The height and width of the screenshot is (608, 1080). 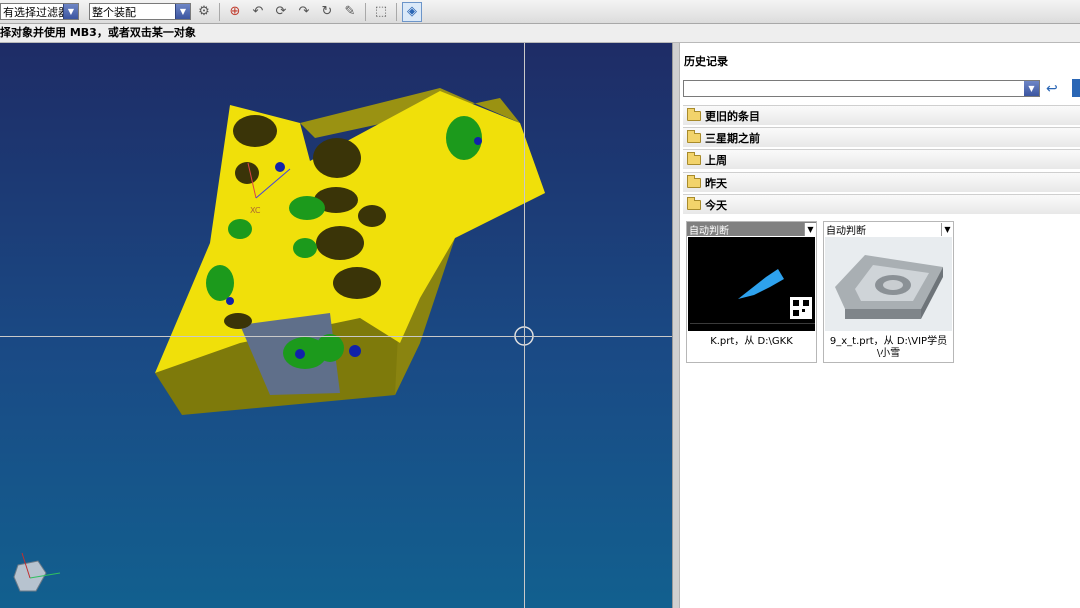 What do you see at coordinates (524, 325) in the screenshot?
I see `crosshair-vertical` at bounding box center [524, 325].